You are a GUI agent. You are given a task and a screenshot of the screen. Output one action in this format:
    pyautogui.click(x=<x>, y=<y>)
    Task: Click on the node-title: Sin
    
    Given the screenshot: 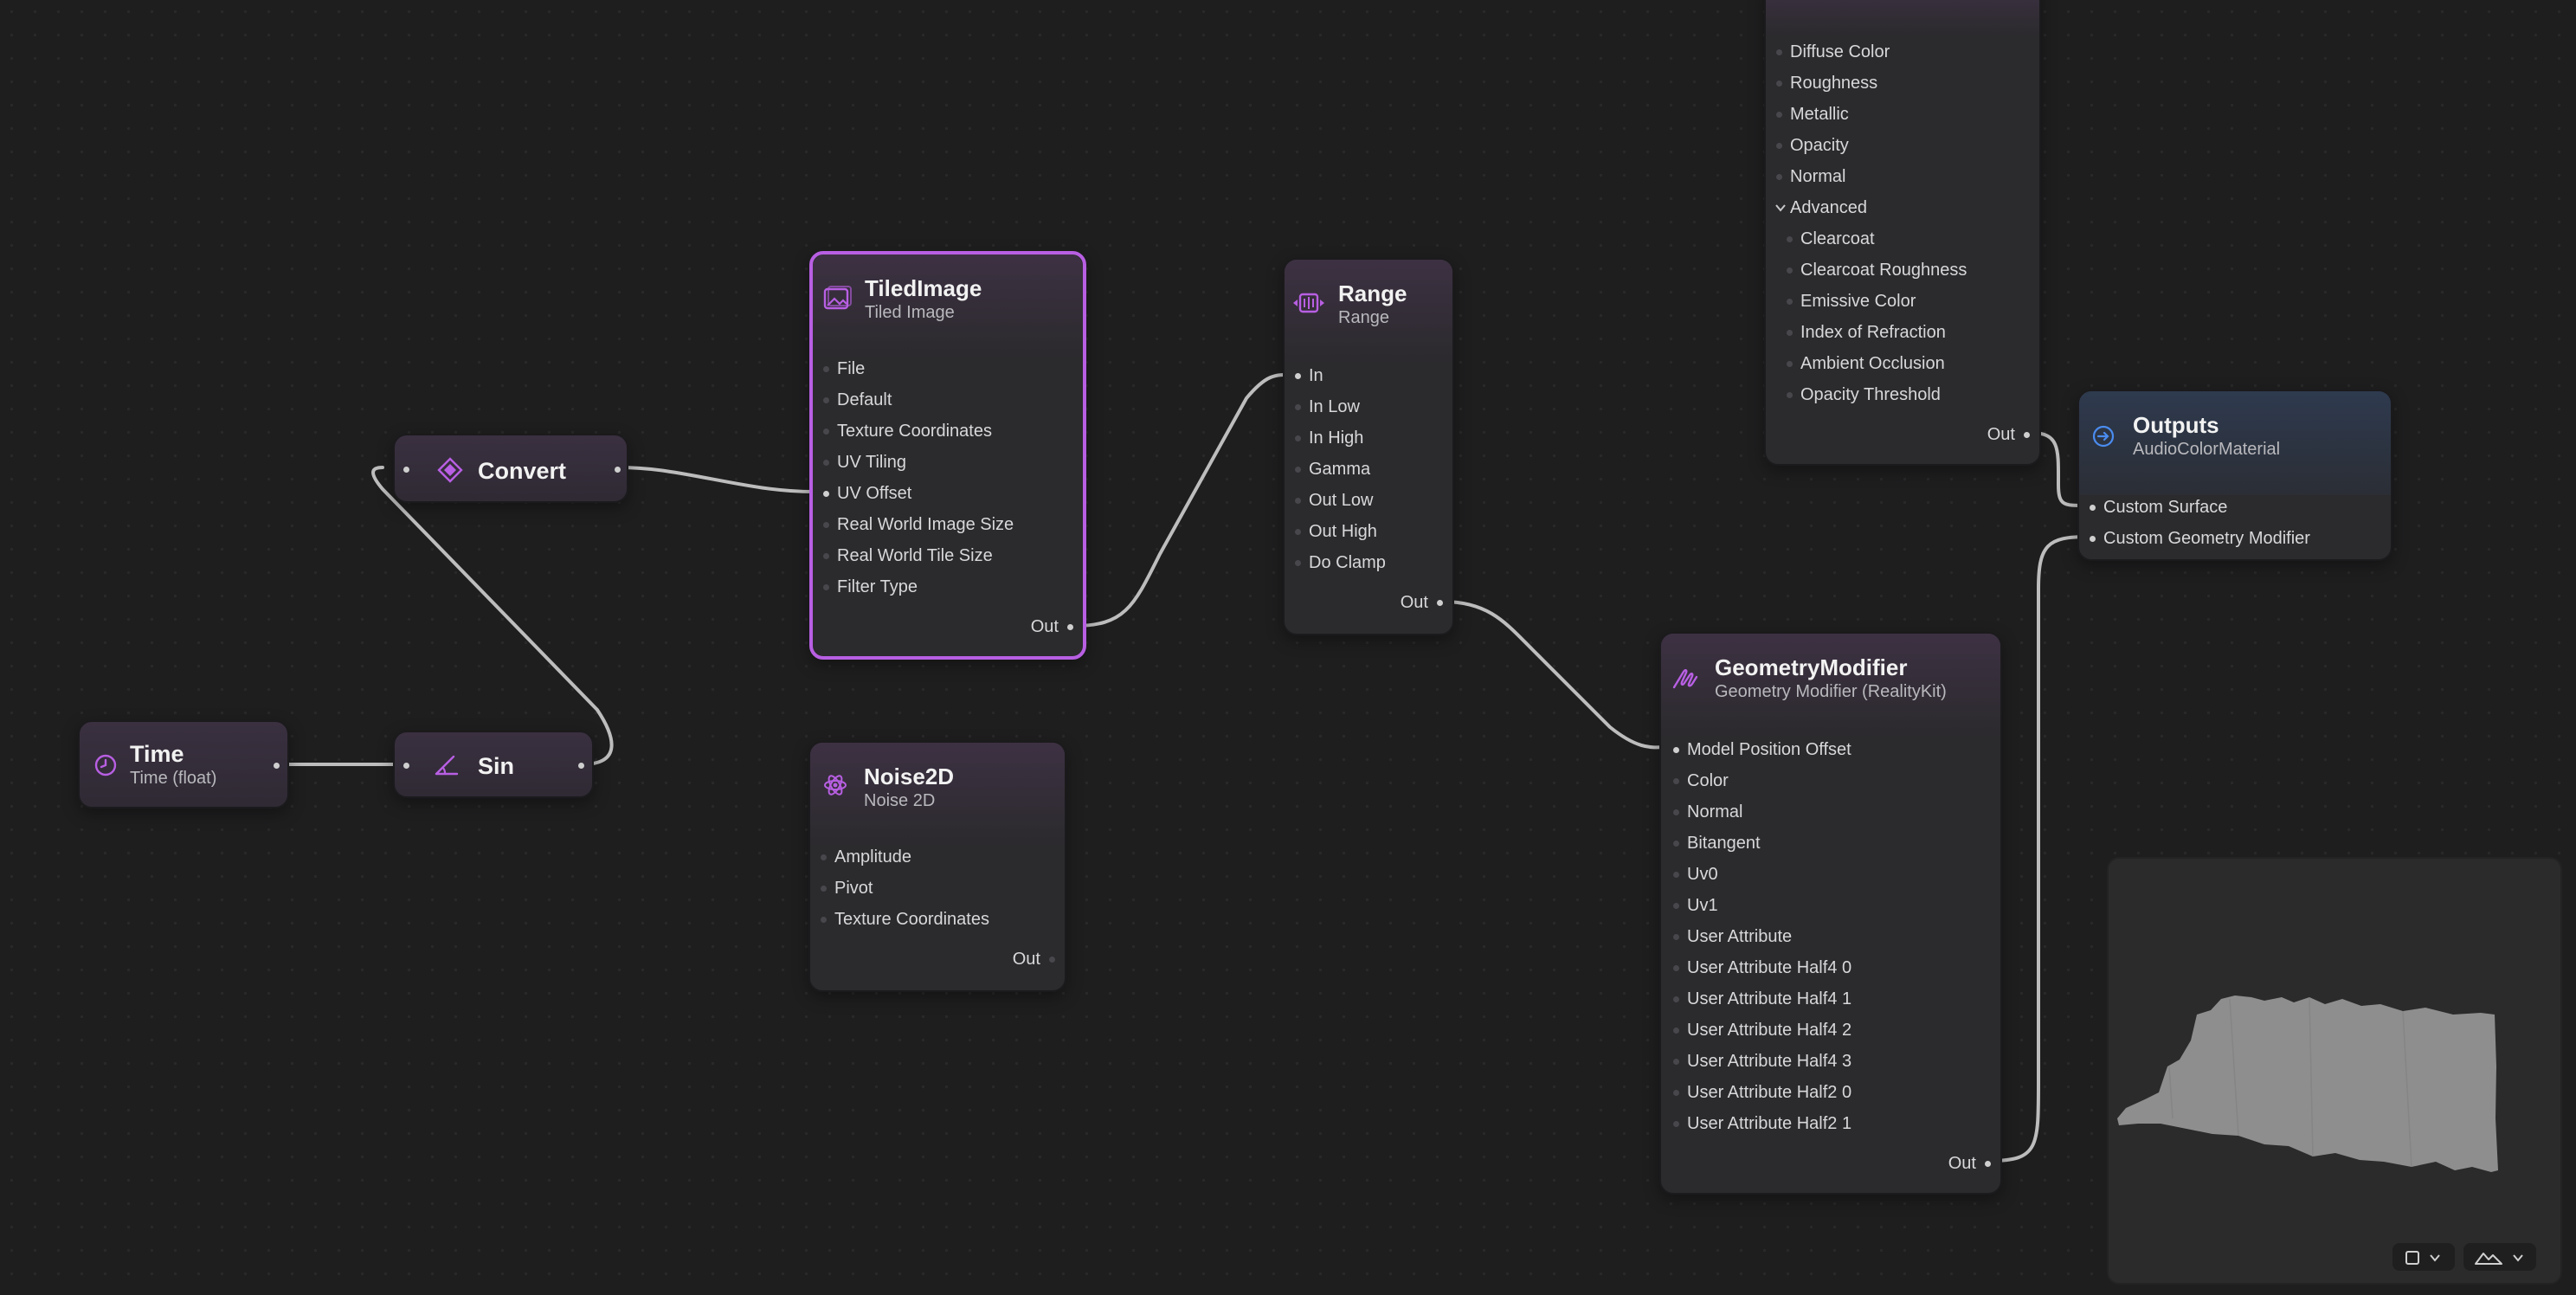 What is the action you would take?
    pyautogui.click(x=496, y=766)
    